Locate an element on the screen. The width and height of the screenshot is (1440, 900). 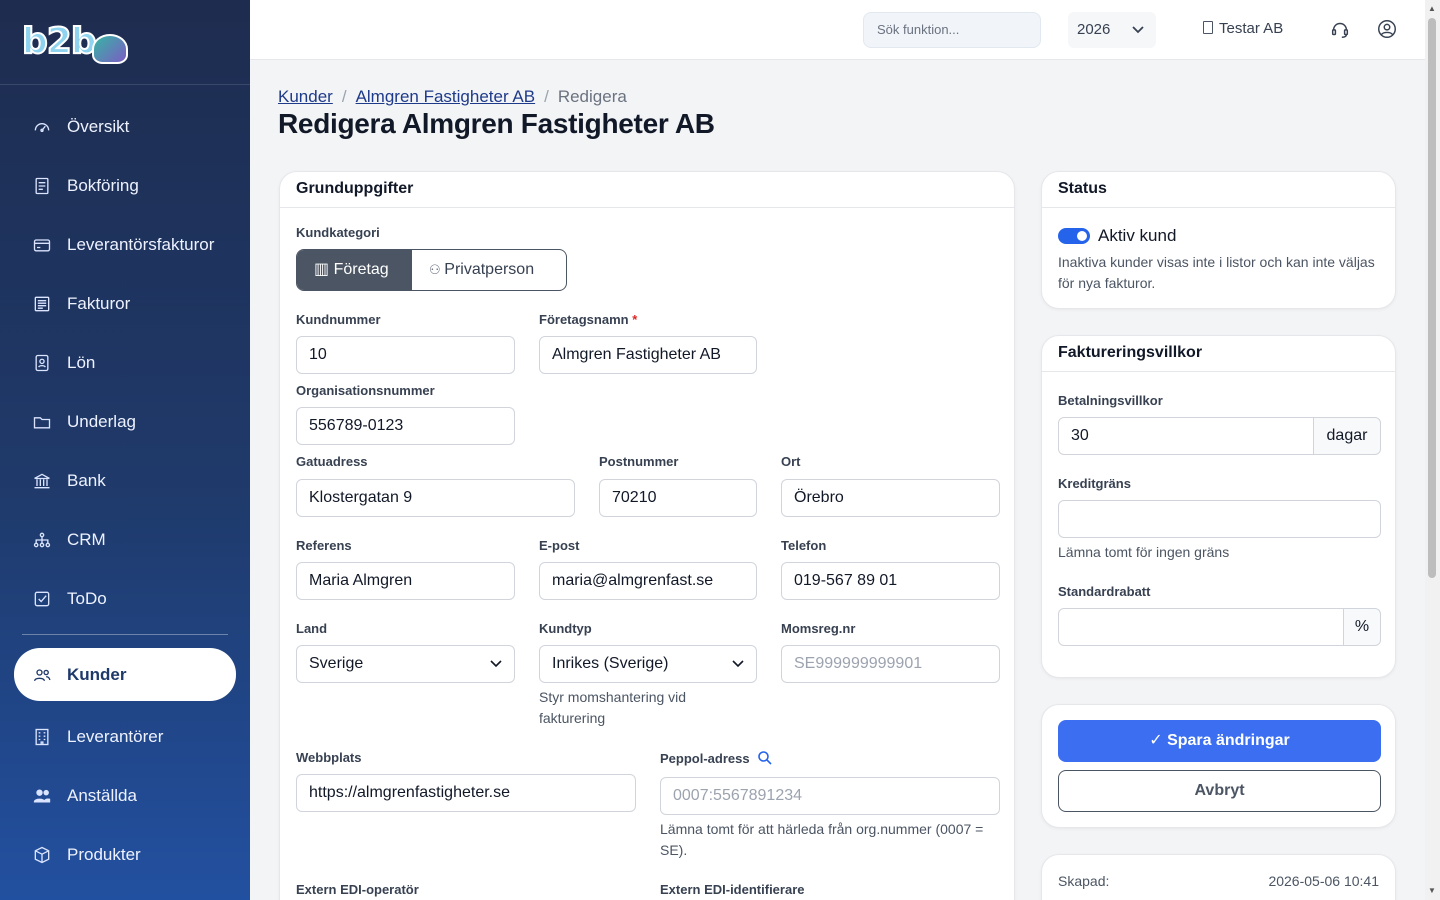
sidebar-item-leverantorer: Leverantörer is located at coordinates (125, 736).